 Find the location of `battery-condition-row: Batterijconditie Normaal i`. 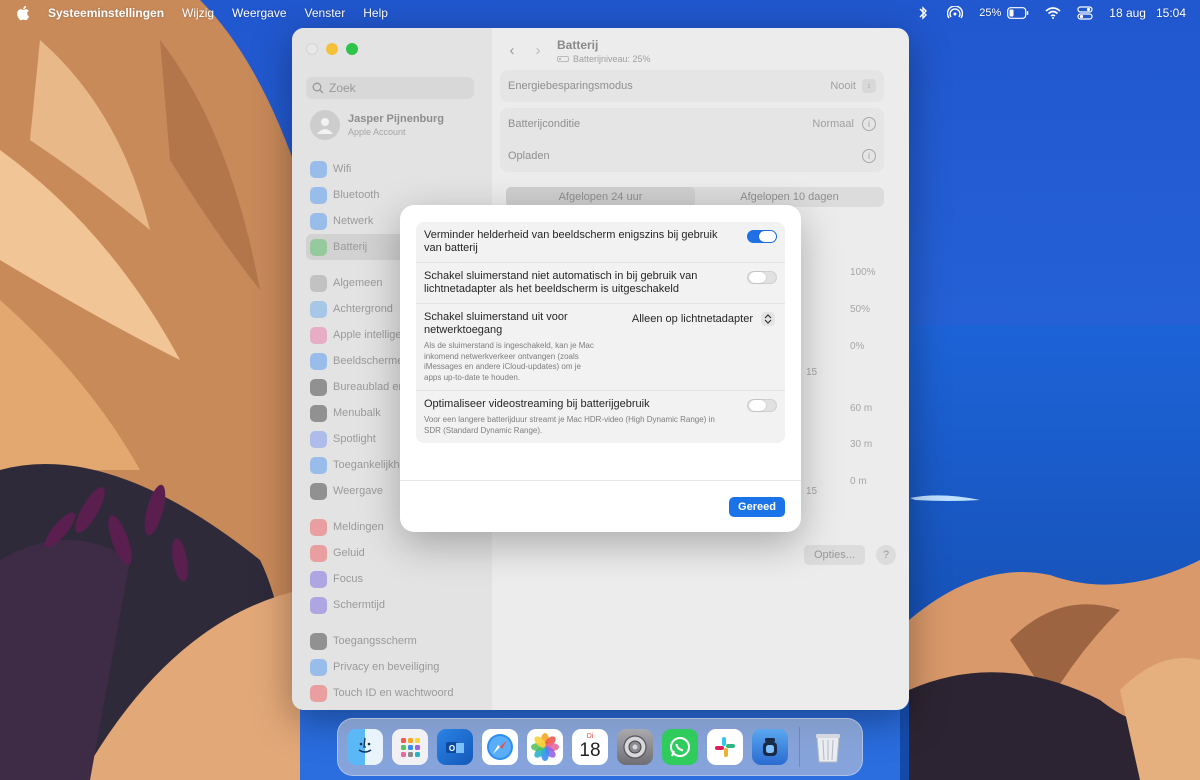

battery-condition-row: Batterijconditie Normaal i is located at coordinates (692, 124).